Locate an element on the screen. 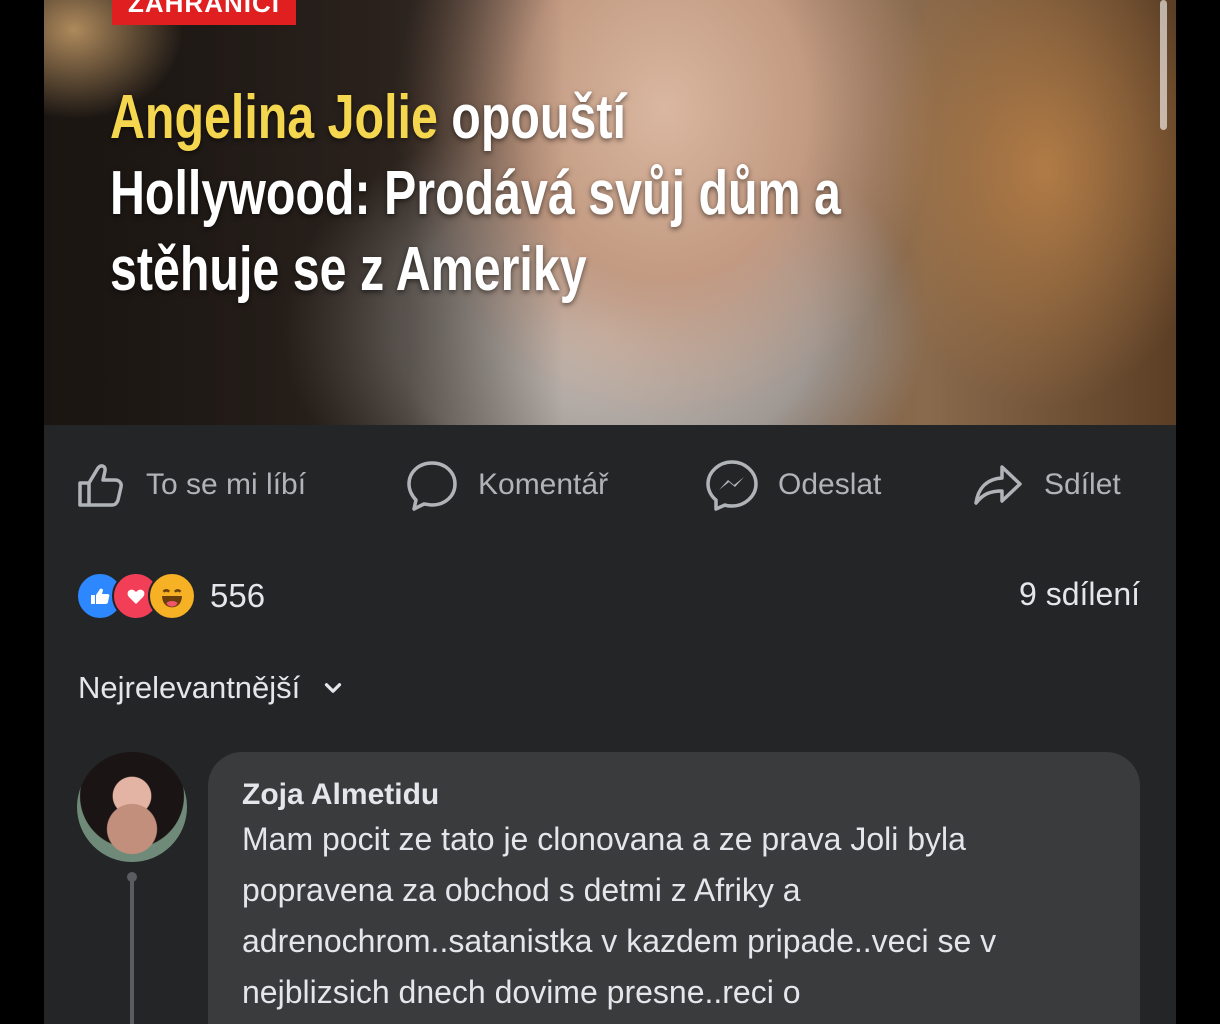  comment-button: Komentář is located at coordinates (506, 485).